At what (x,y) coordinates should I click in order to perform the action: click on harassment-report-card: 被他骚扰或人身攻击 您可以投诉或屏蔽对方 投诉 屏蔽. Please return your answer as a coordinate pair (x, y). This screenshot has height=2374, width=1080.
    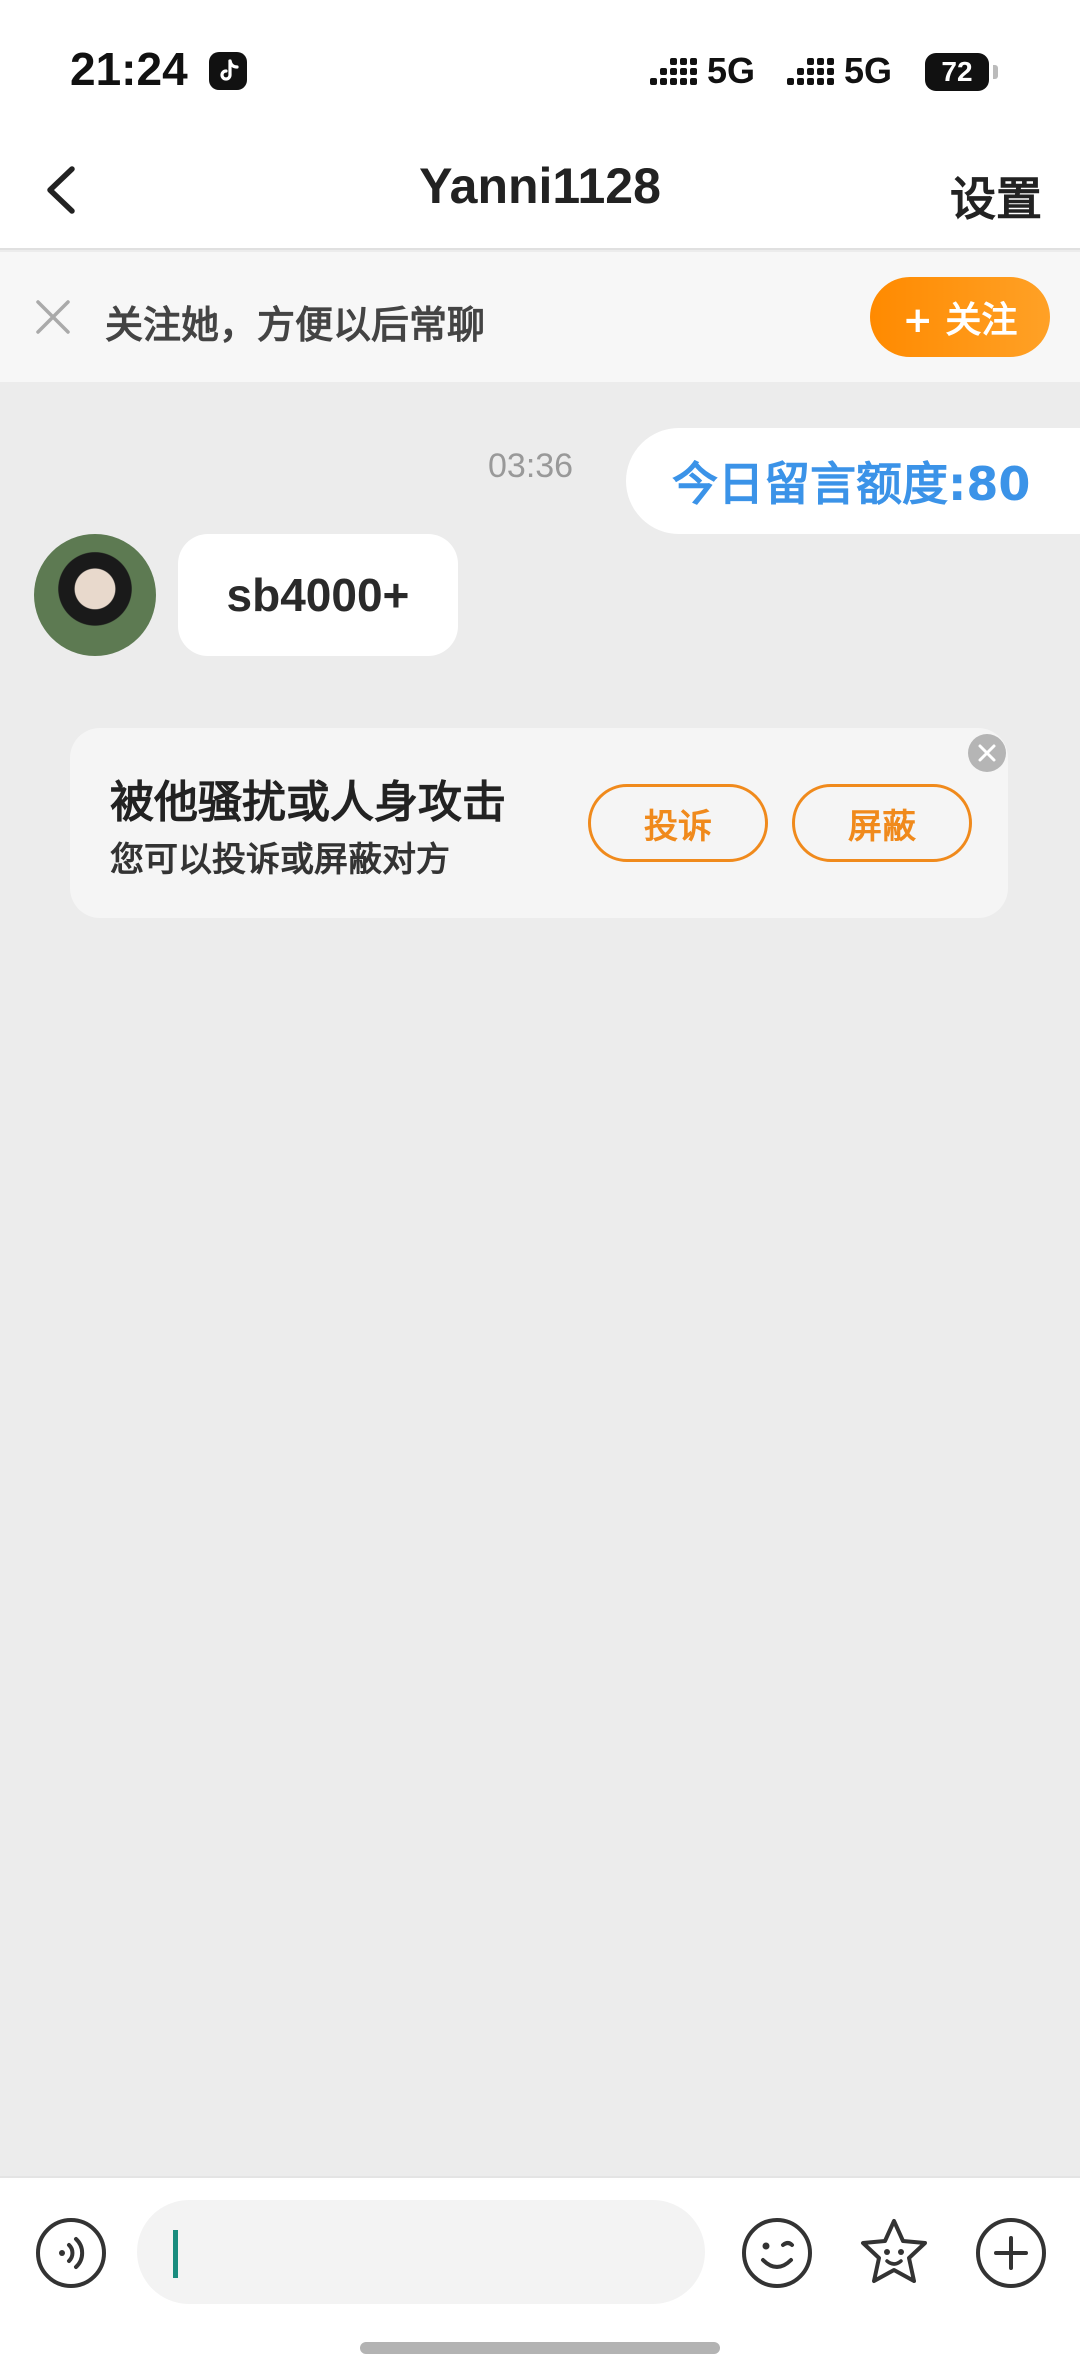
    Looking at the image, I should click on (539, 823).